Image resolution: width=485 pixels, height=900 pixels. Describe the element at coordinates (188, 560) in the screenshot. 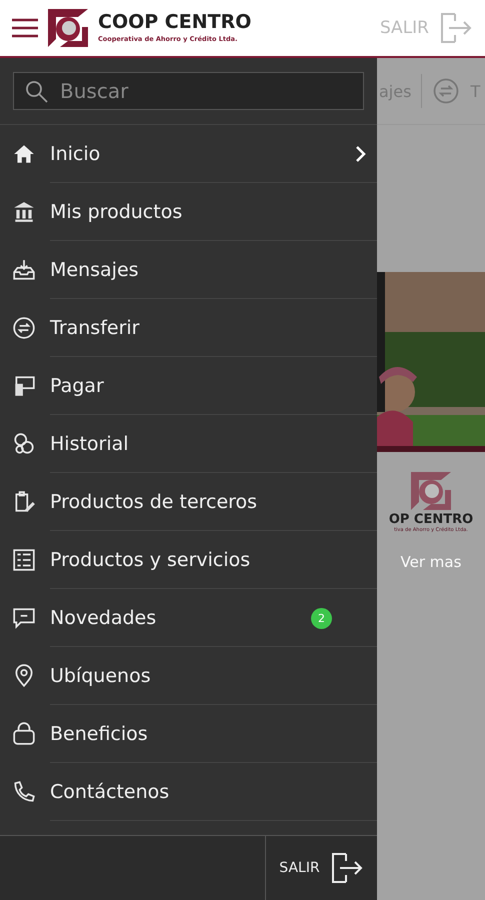

I see `menu-item: Productos y servicios` at that location.